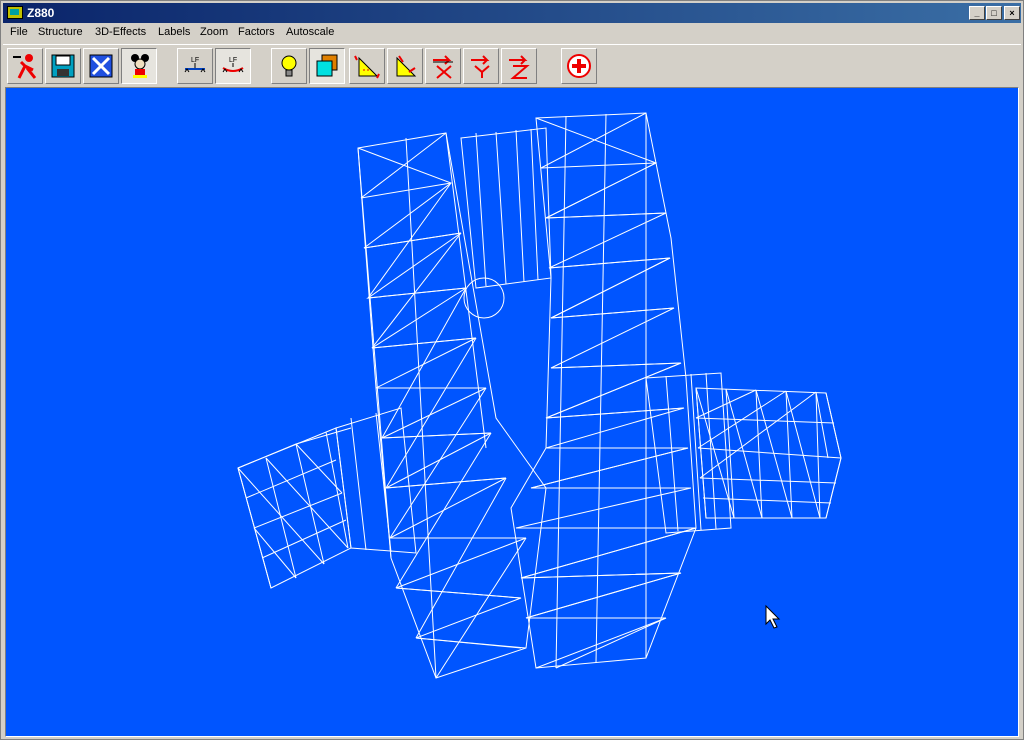 The height and width of the screenshot is (740, 1024). I want to click on load-case-1-icon: LF, so click(195, 66).